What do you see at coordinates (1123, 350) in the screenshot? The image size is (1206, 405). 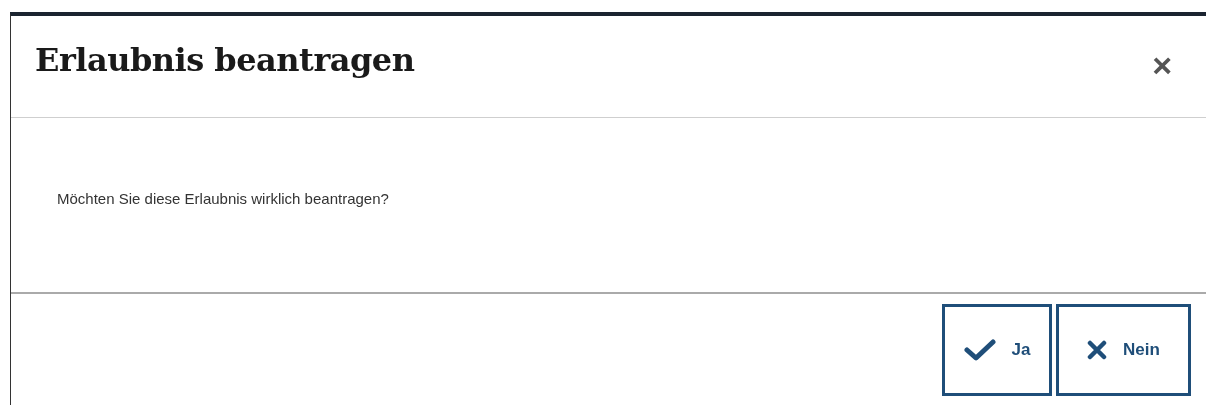 I see `cancel-button: Nein` at bounding box center [1123, 350].